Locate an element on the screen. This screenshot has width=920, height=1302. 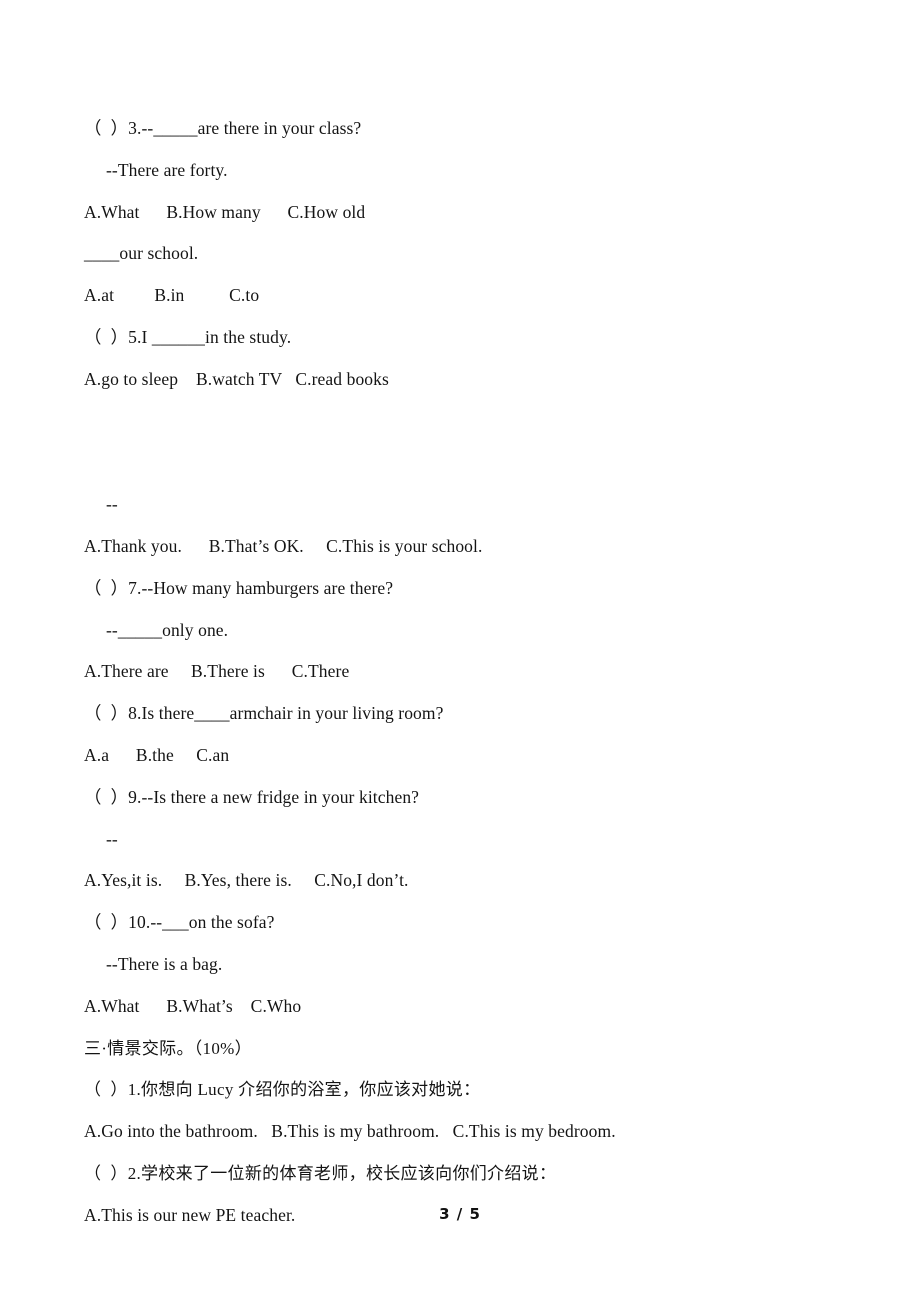
question-10-reply: --There is a bag. is located at coordinates (164, 963).